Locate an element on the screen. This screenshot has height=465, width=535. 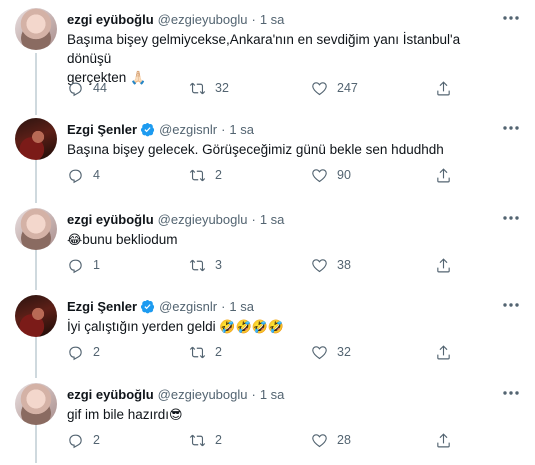
like-count: 247 is located at coordinates (347, 88).